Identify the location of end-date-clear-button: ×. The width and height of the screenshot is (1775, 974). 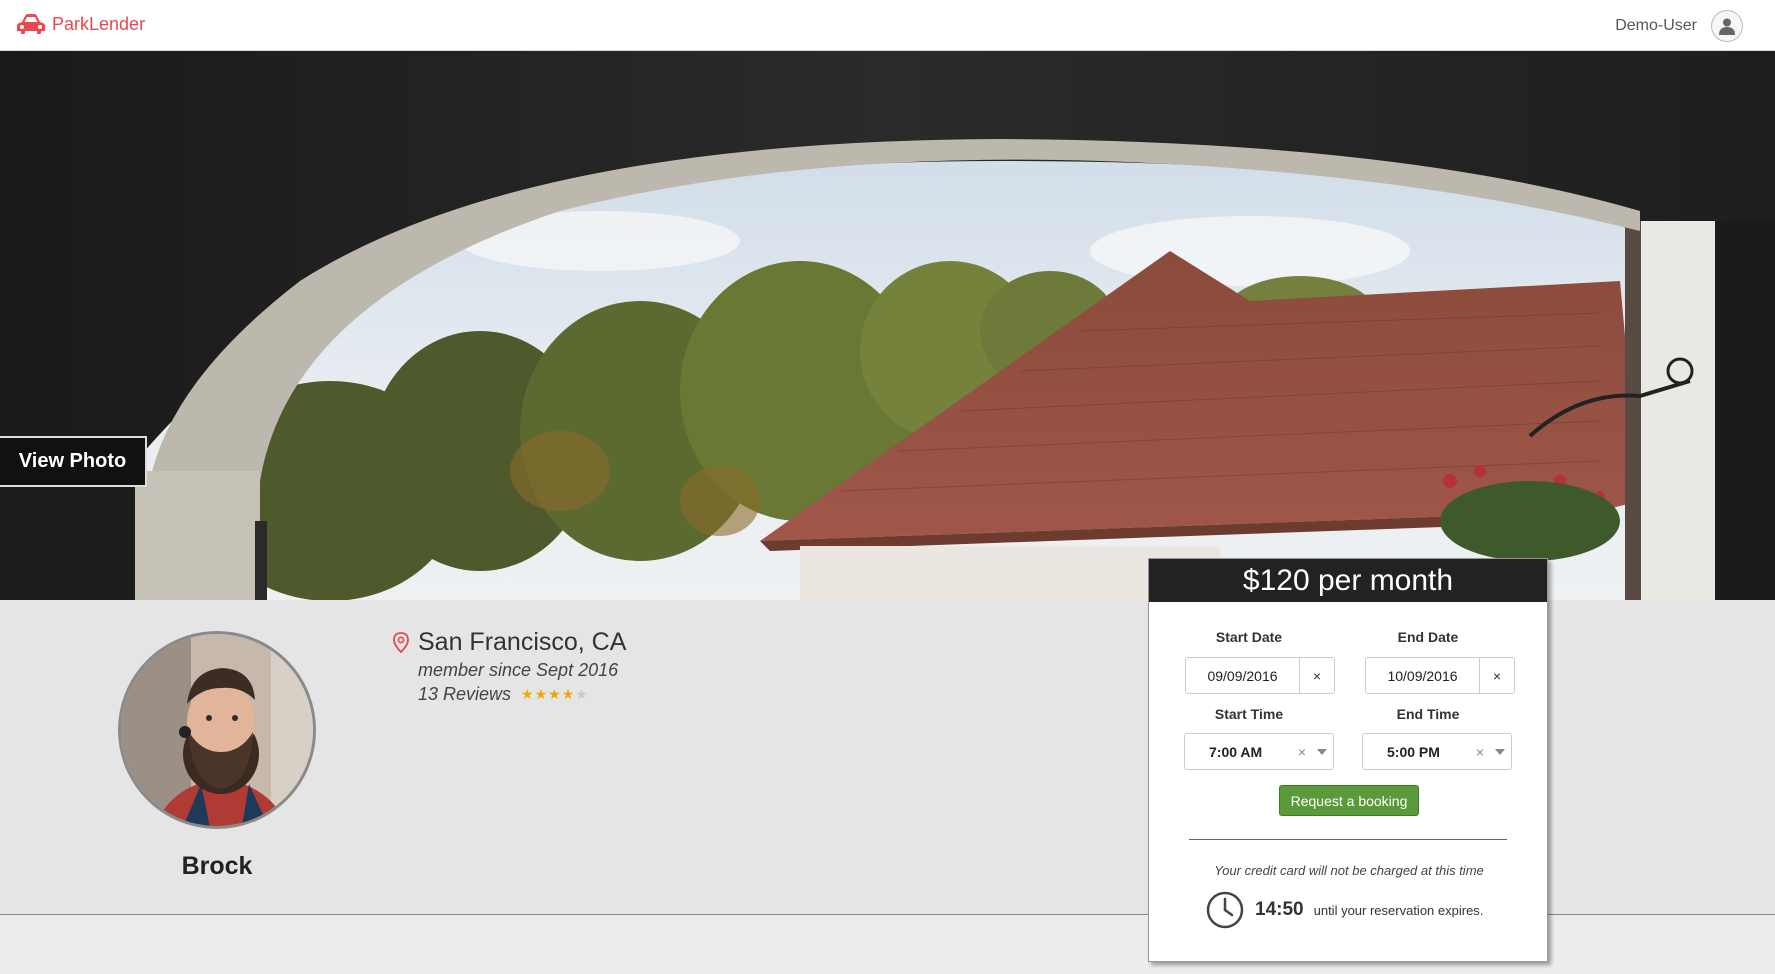
(1497, 675).